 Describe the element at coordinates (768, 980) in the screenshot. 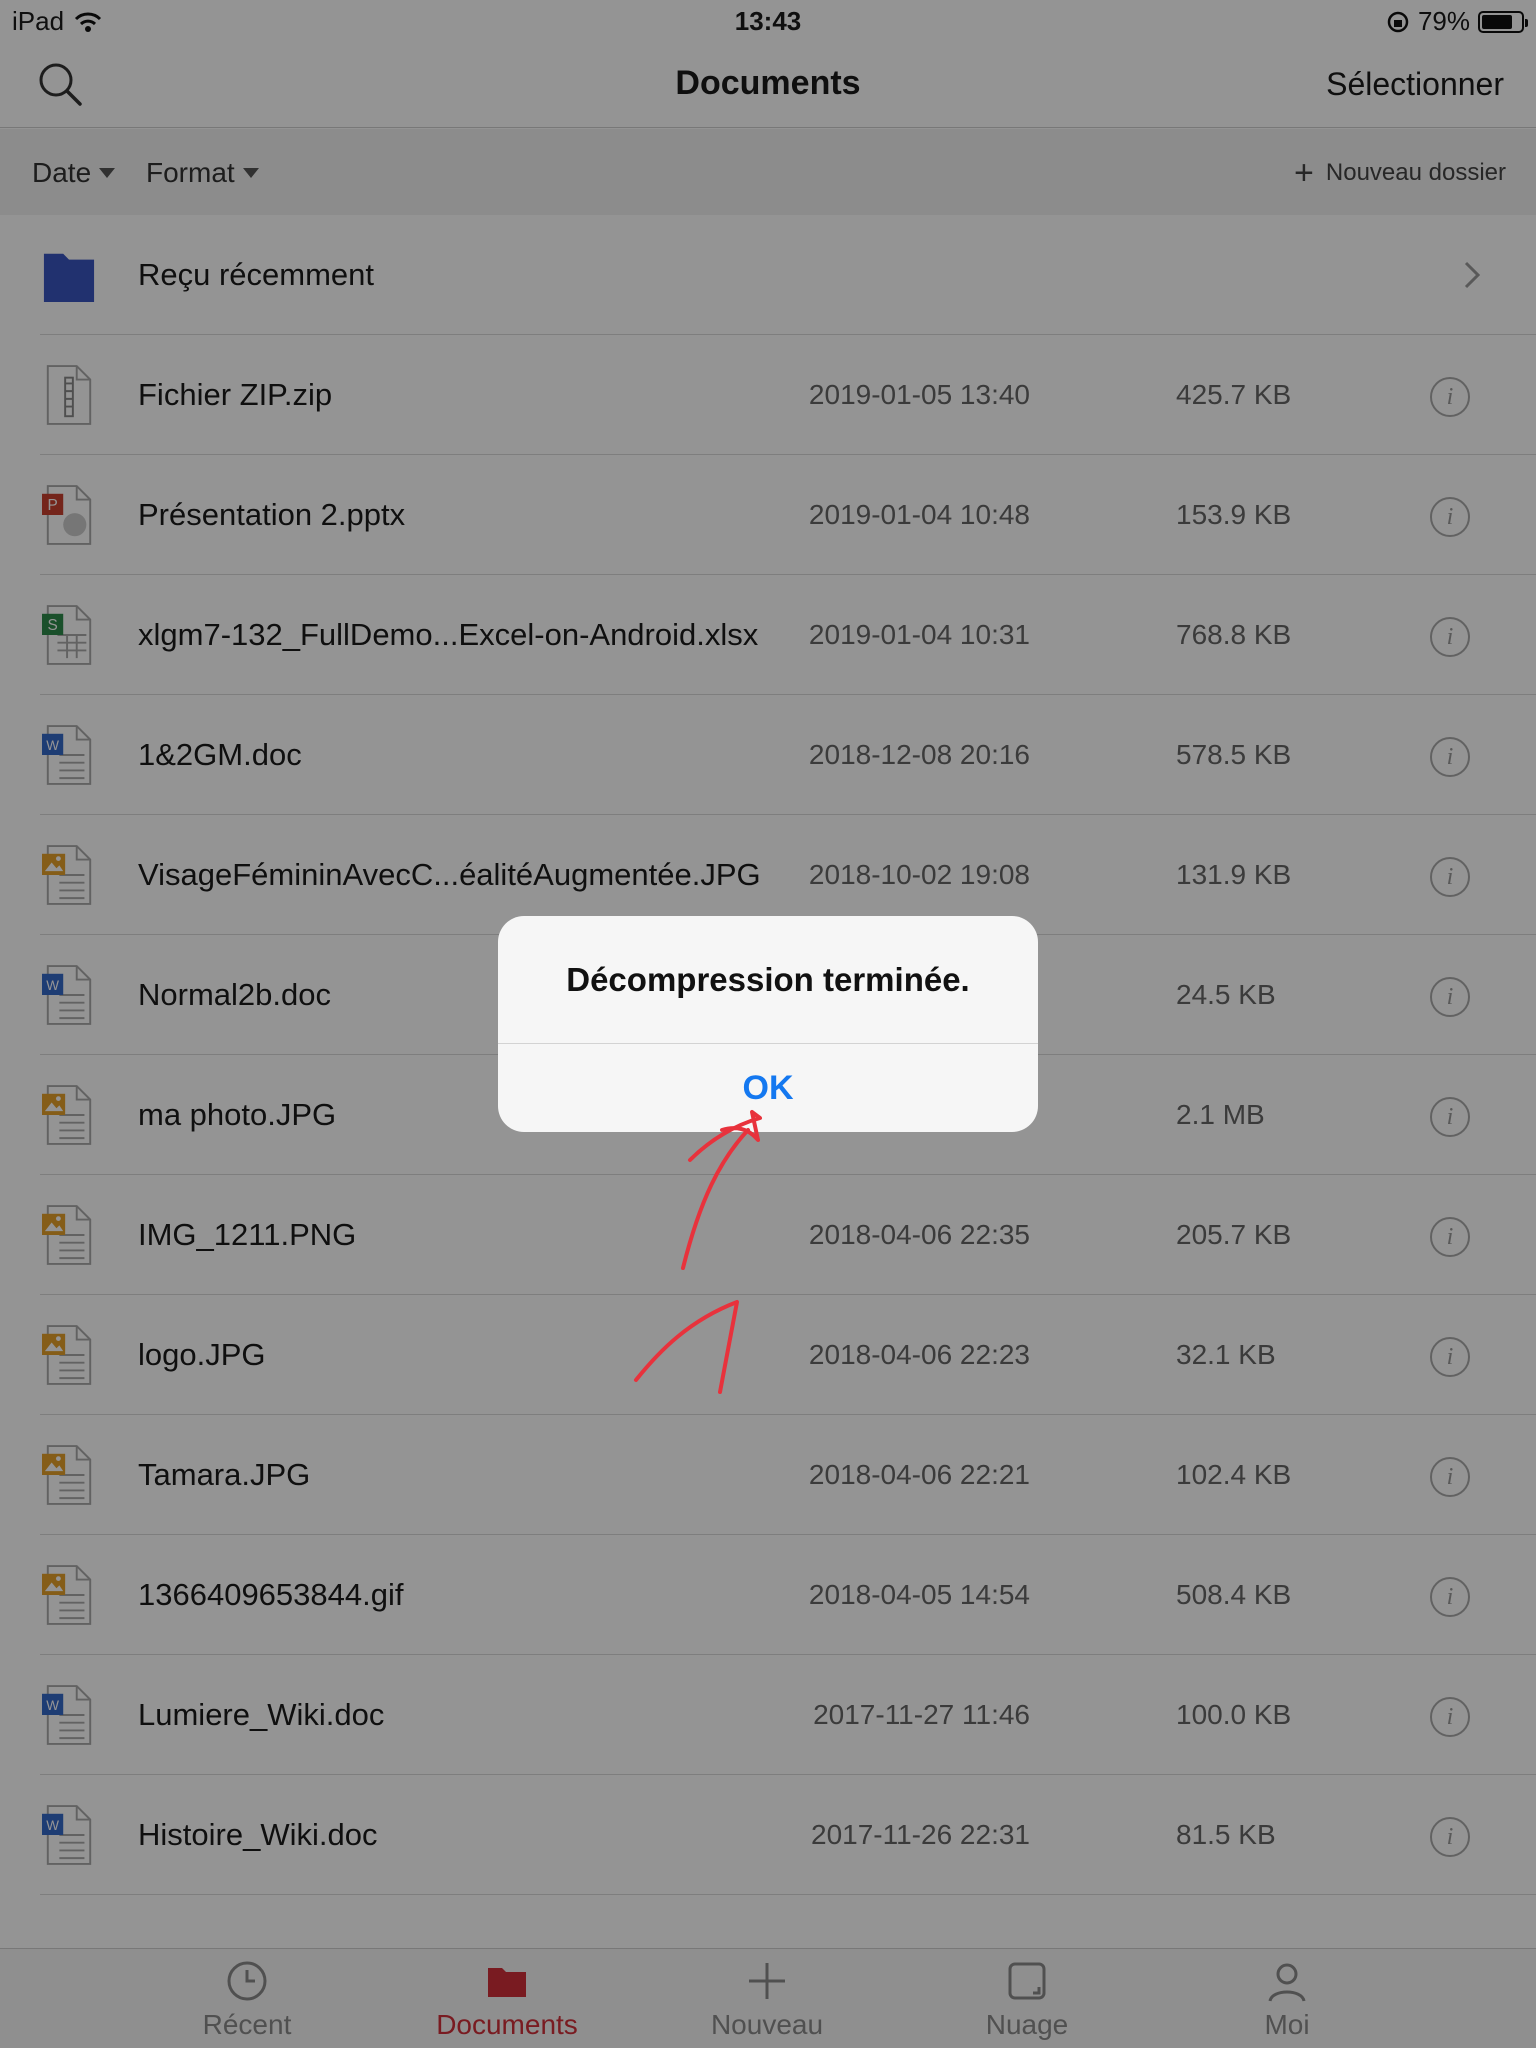

I see `dialog-message: Décompression terminée.` at that location.